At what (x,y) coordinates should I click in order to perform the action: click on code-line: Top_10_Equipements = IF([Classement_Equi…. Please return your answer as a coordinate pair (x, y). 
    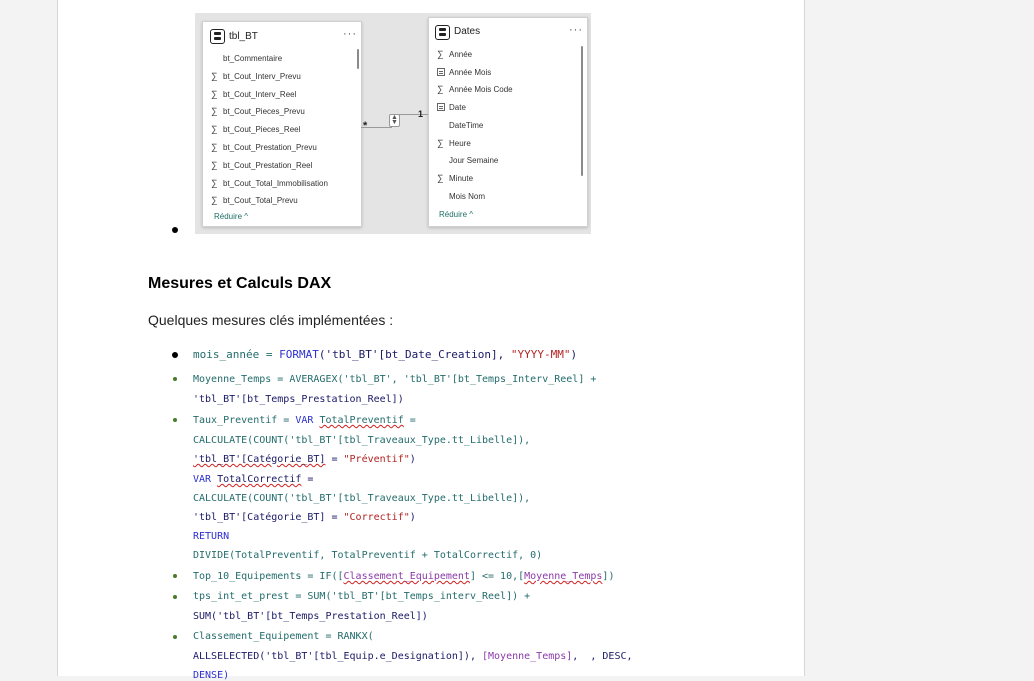
    Looking at the image, I should click on (403, 576).